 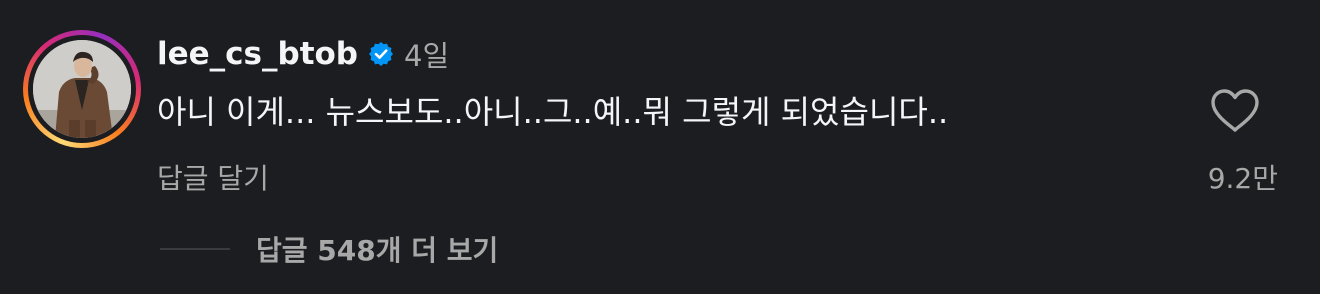 I want to click on view-replies-button: 답글 548개 더 보기, so click(x=329, y=249).